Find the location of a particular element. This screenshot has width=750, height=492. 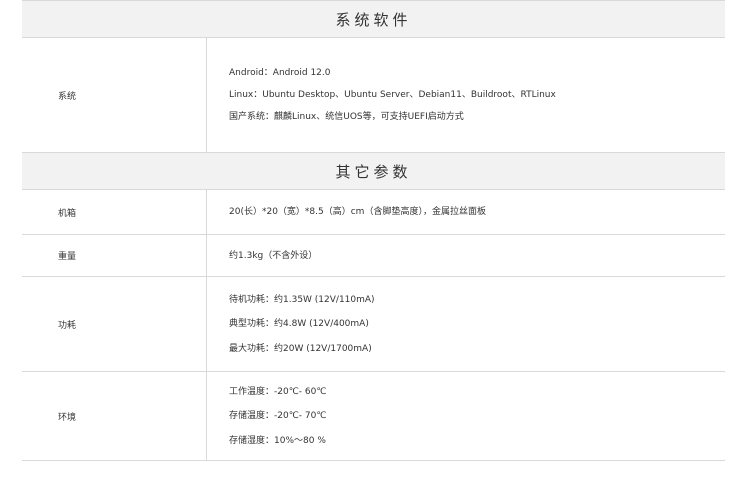

row-label: 机箱 is located at coordinates (114, 212).